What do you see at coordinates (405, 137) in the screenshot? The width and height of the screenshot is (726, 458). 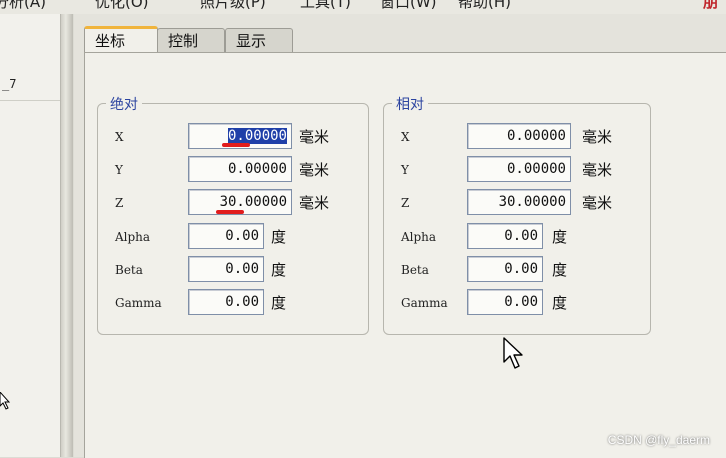 I see `rel-x-label: X` at bounding box center [405, 137].